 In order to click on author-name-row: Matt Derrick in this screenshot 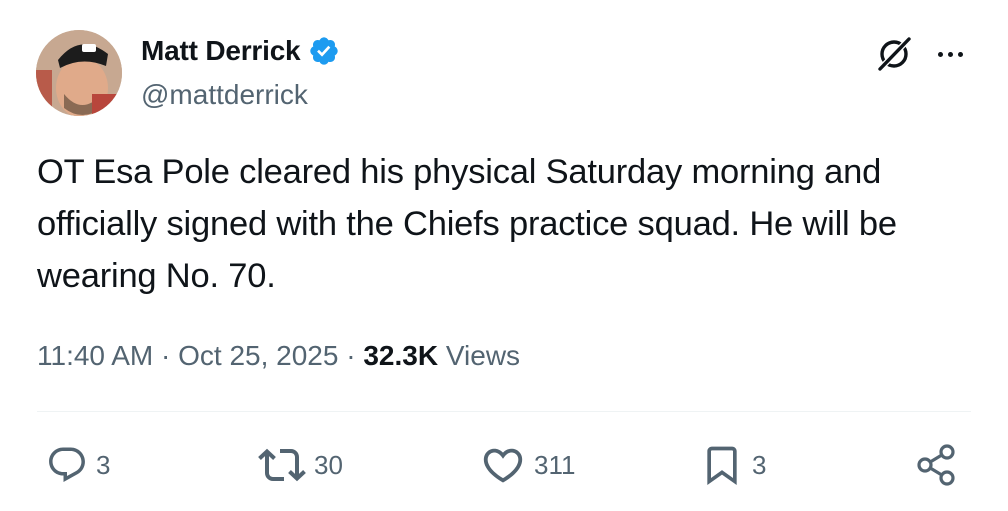, I will do `click(240, 51)`.